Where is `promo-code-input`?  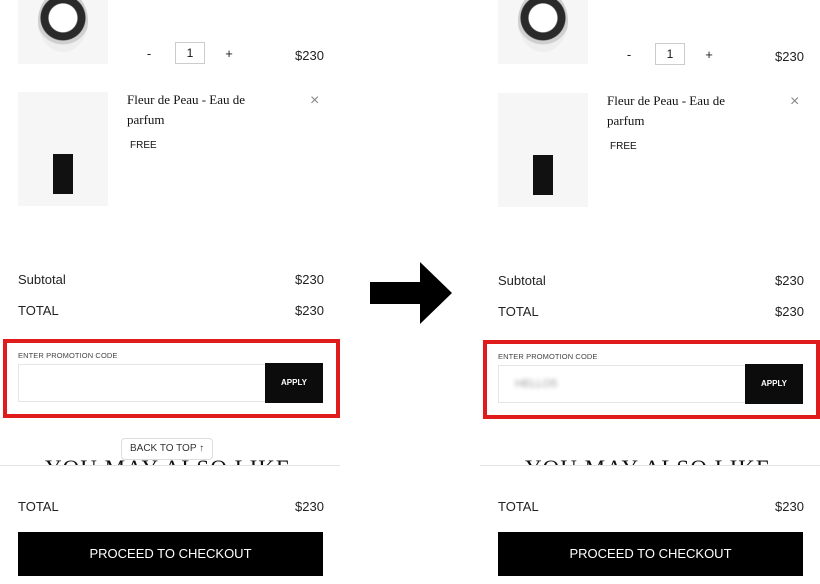 promo-code-input is located at coordinates (142, 383).